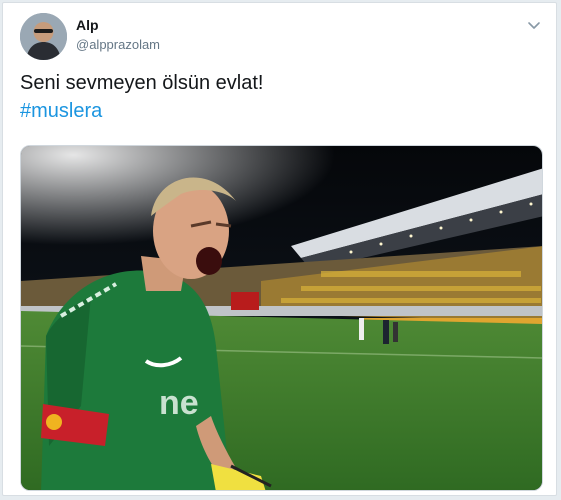 This screenshot has height=500, width=561. I want to click on author-avatar, so click(43, 36).